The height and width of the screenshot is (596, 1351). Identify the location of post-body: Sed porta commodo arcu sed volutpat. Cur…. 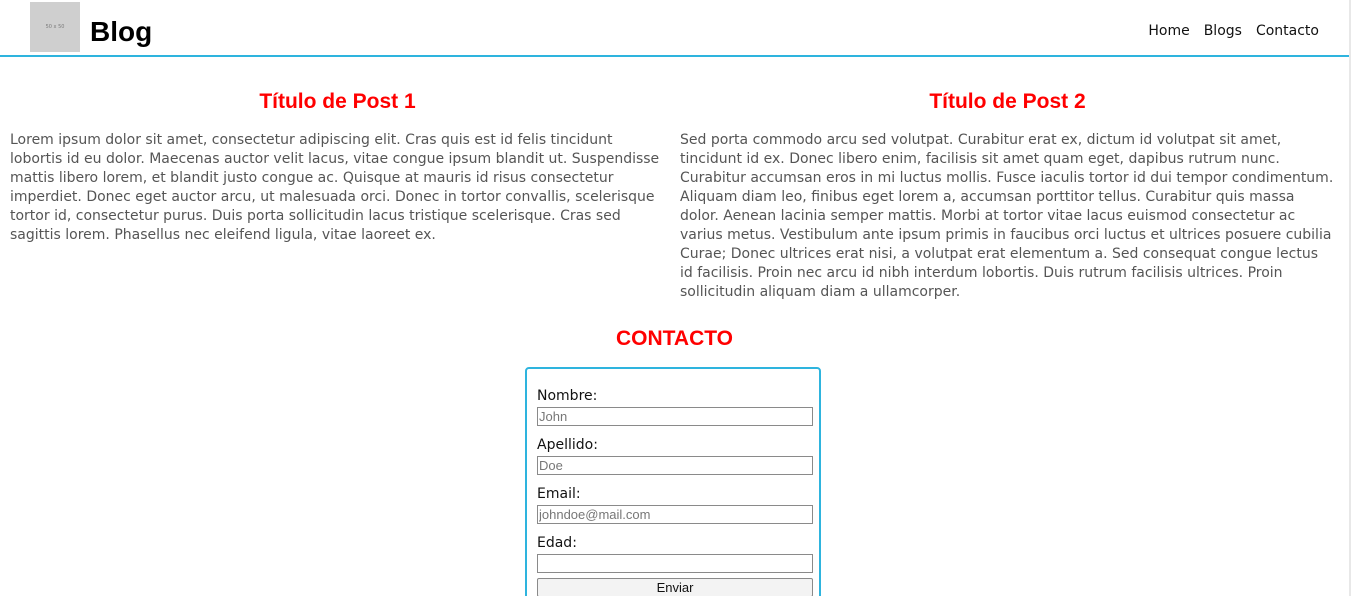
(1007, 216).